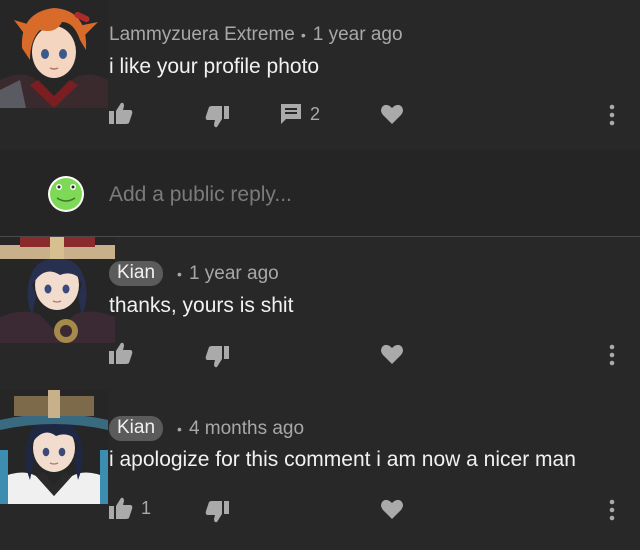  Describe the element at coordinates (320, 355) in the screenshot. I see `comment-actions` at that location.